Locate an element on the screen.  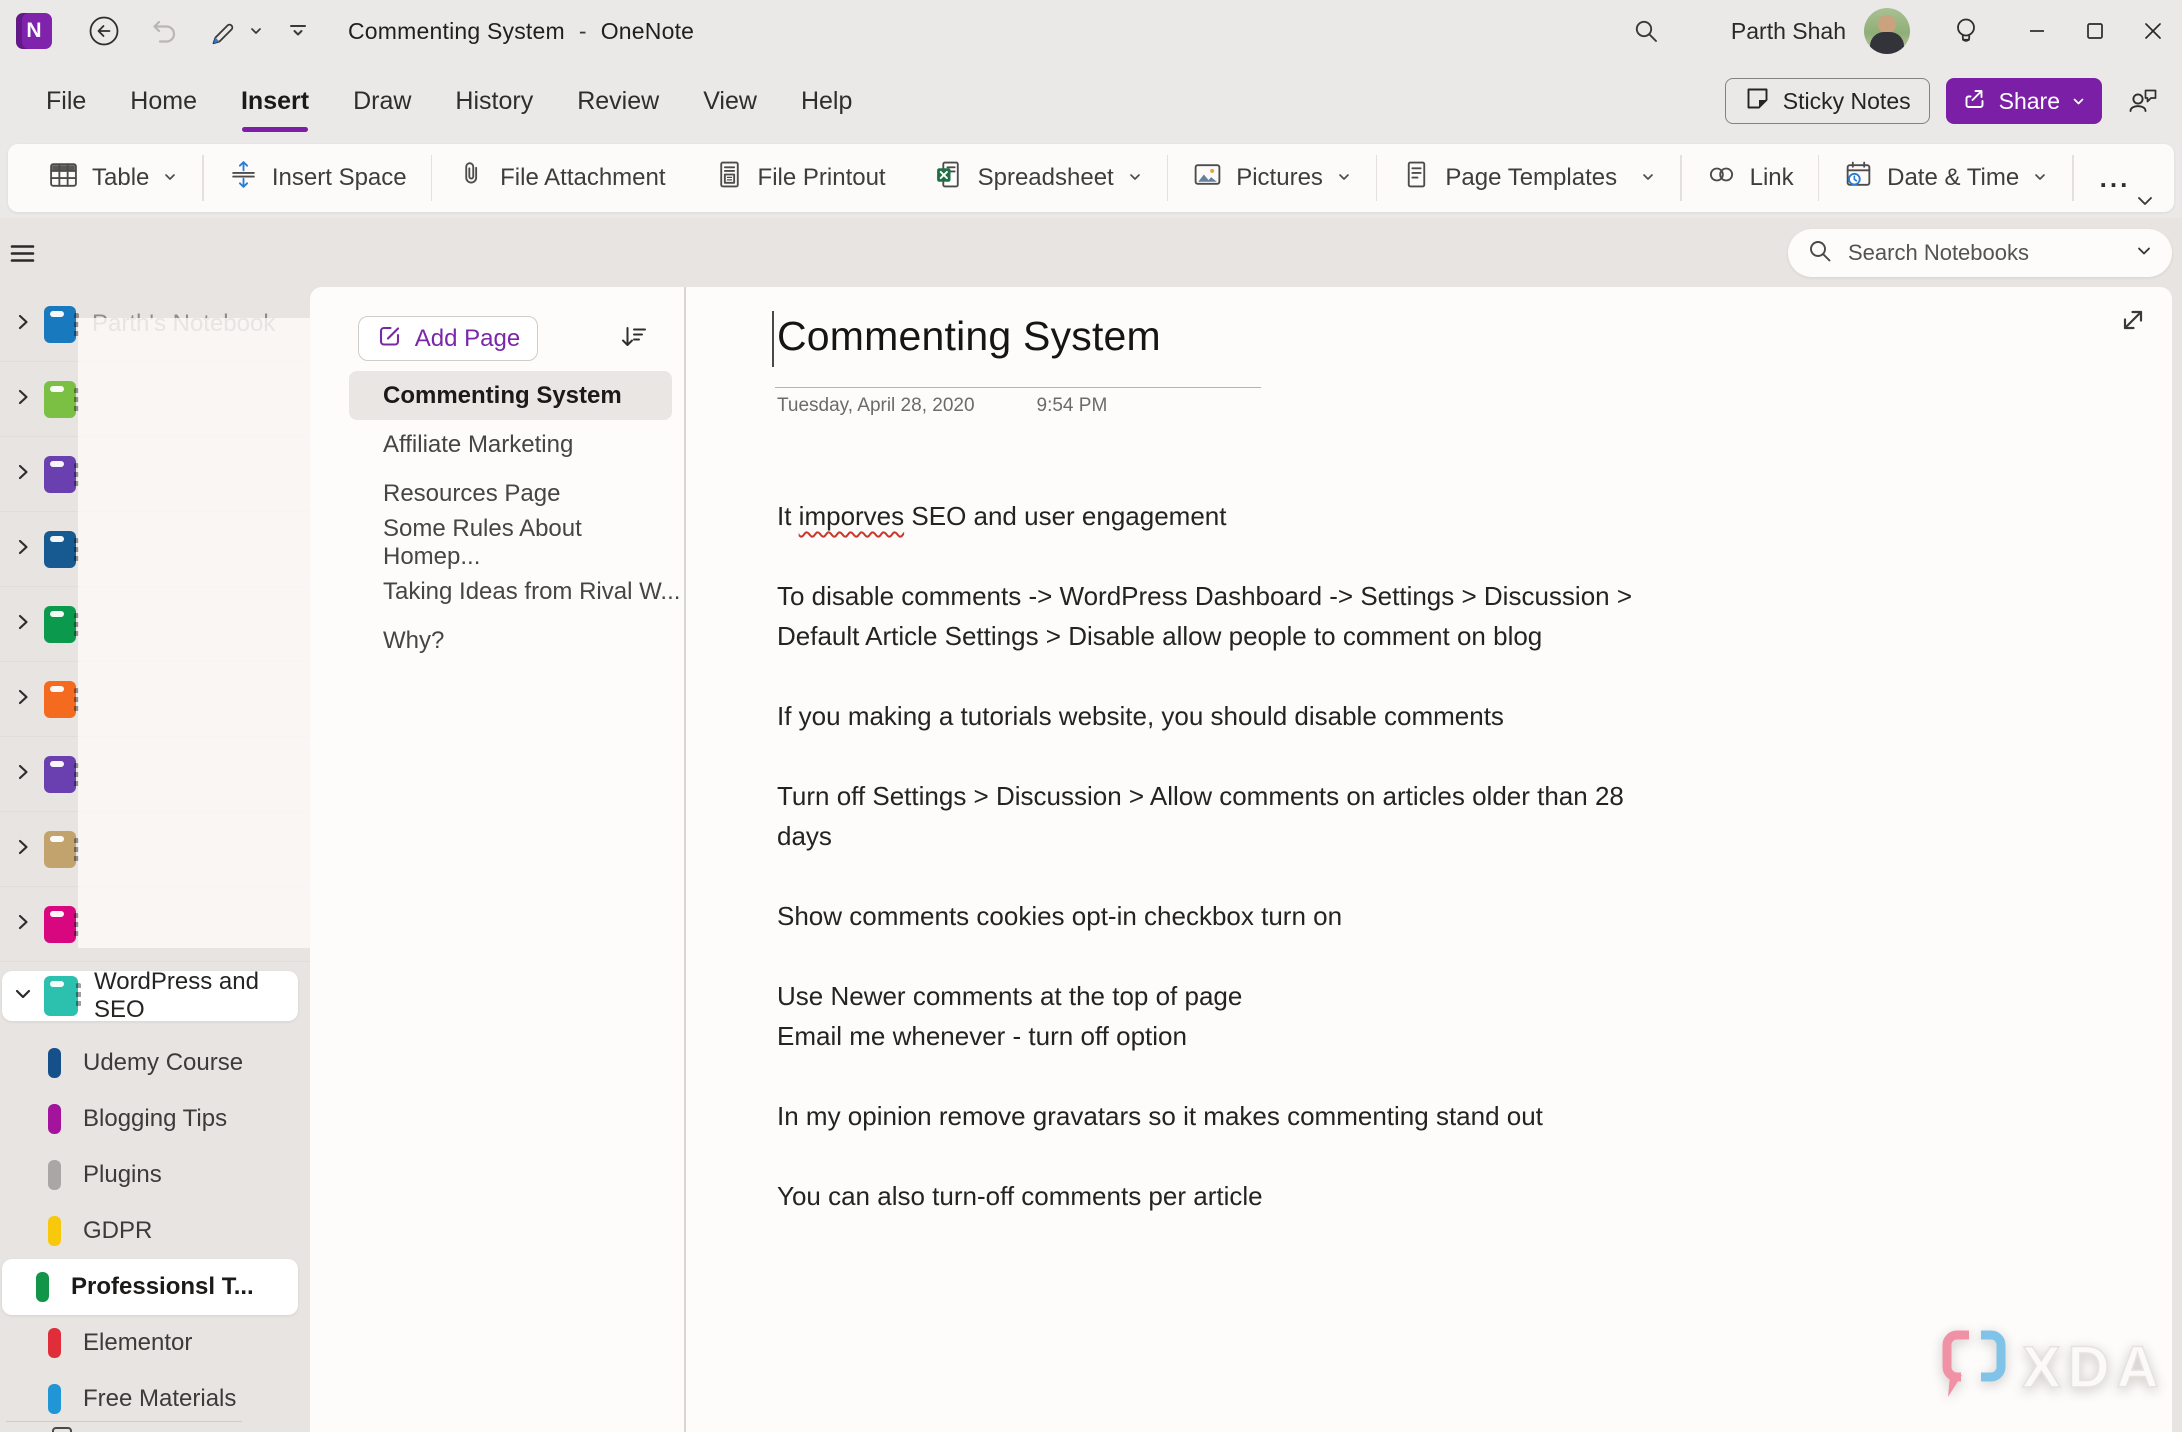
tab-file: File is located at coordinates (66, 101).